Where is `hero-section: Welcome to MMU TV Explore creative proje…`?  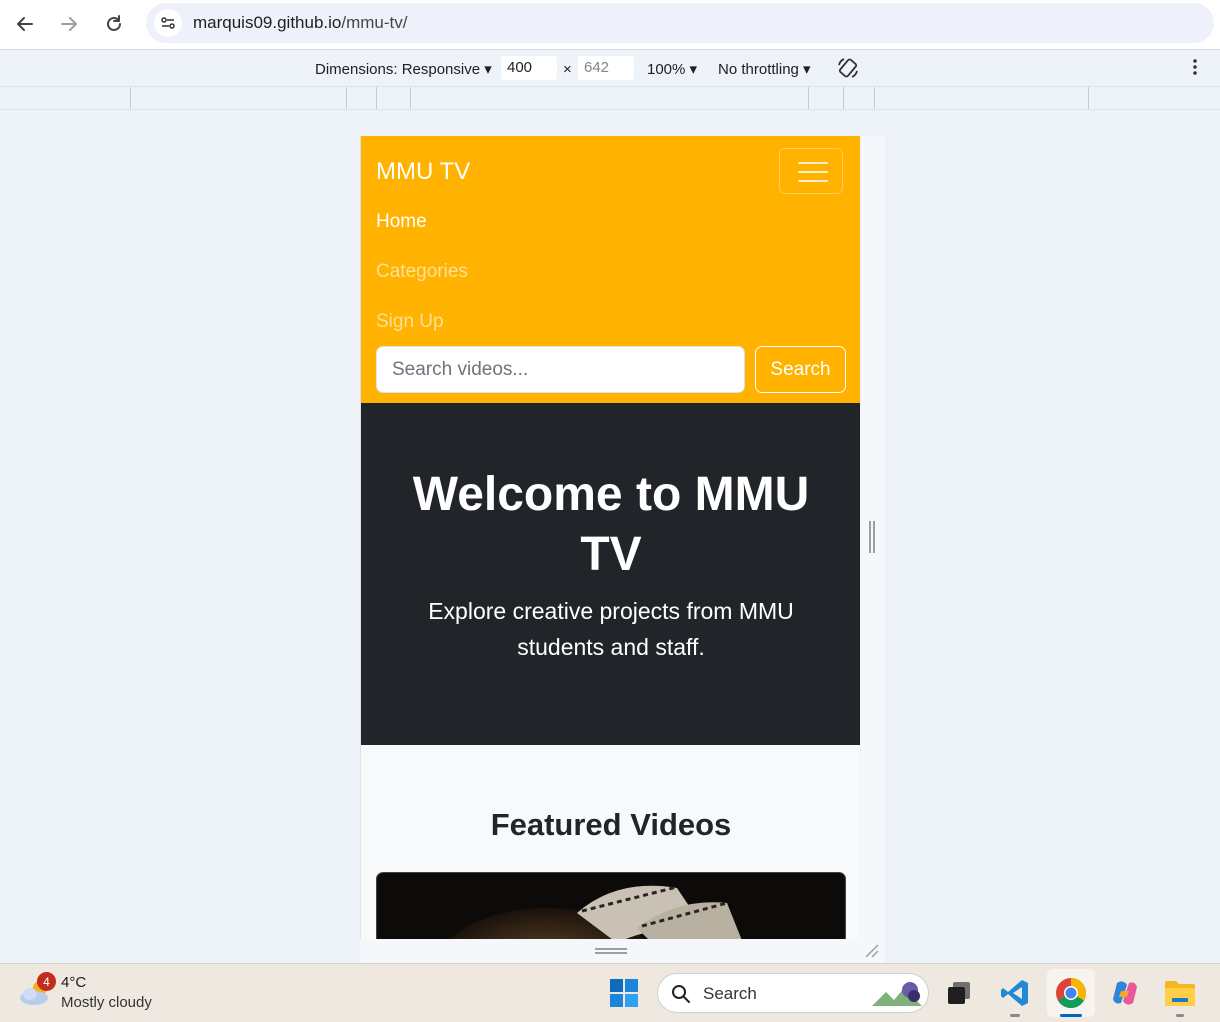
hero-section: Welcome to MMU TV Explore creative proje… is located at coordinates (610, 574).